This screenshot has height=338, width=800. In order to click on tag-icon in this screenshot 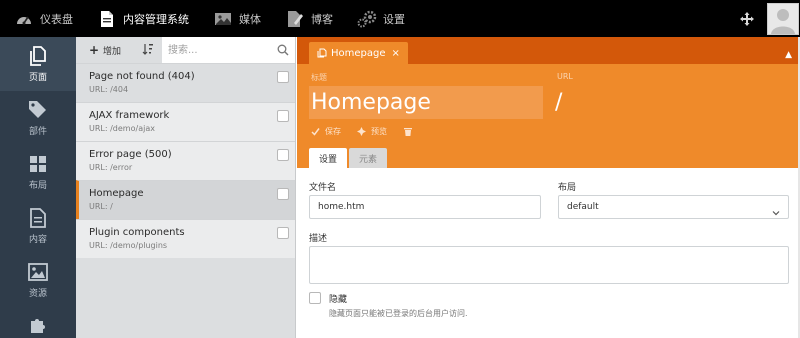, I will do `click(38, 110)`.